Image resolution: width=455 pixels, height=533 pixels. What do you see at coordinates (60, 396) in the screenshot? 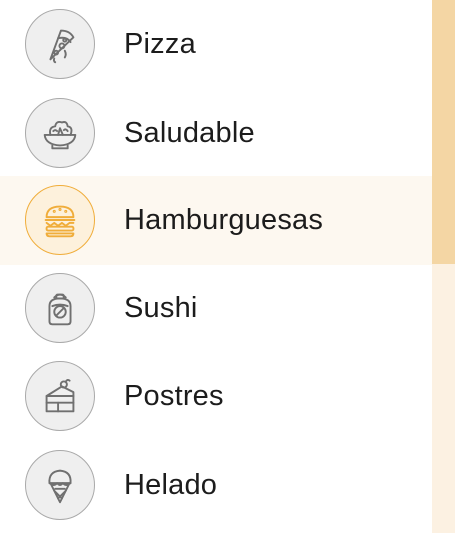
I see `cake-icon` at bounding box center [60, 396].